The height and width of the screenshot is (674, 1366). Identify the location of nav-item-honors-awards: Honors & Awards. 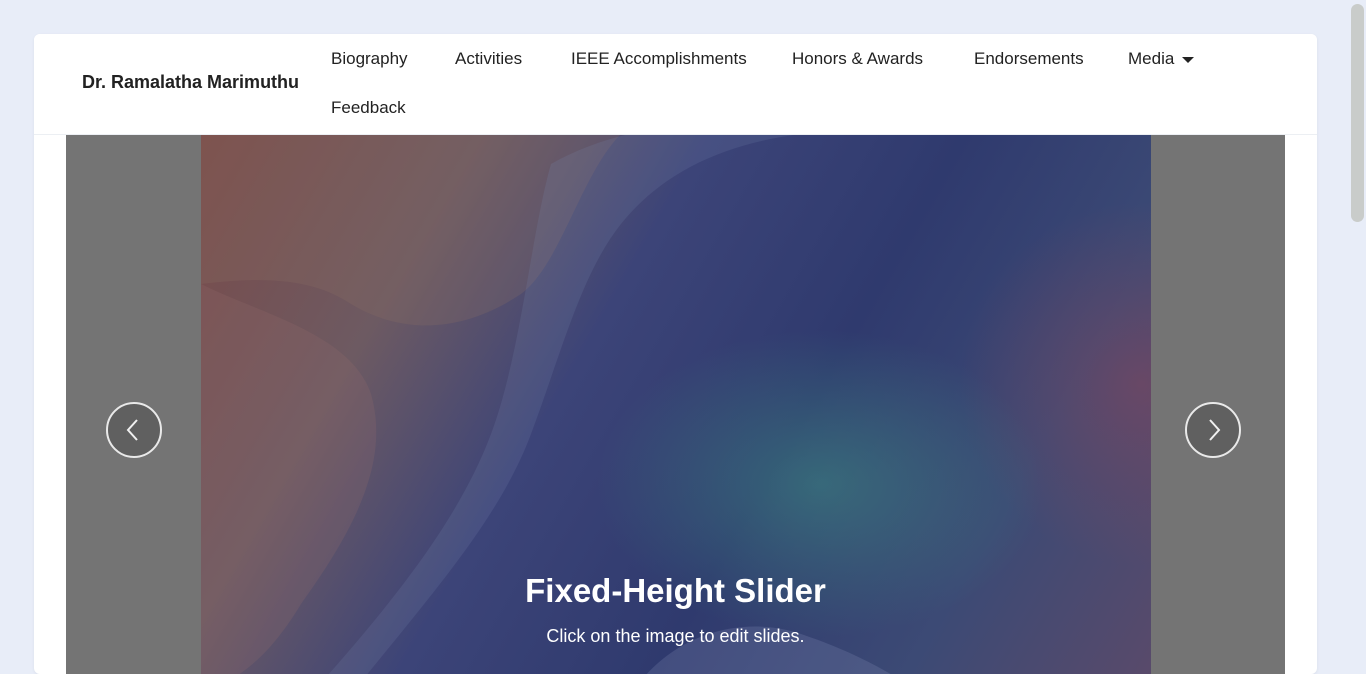
(857, 59).